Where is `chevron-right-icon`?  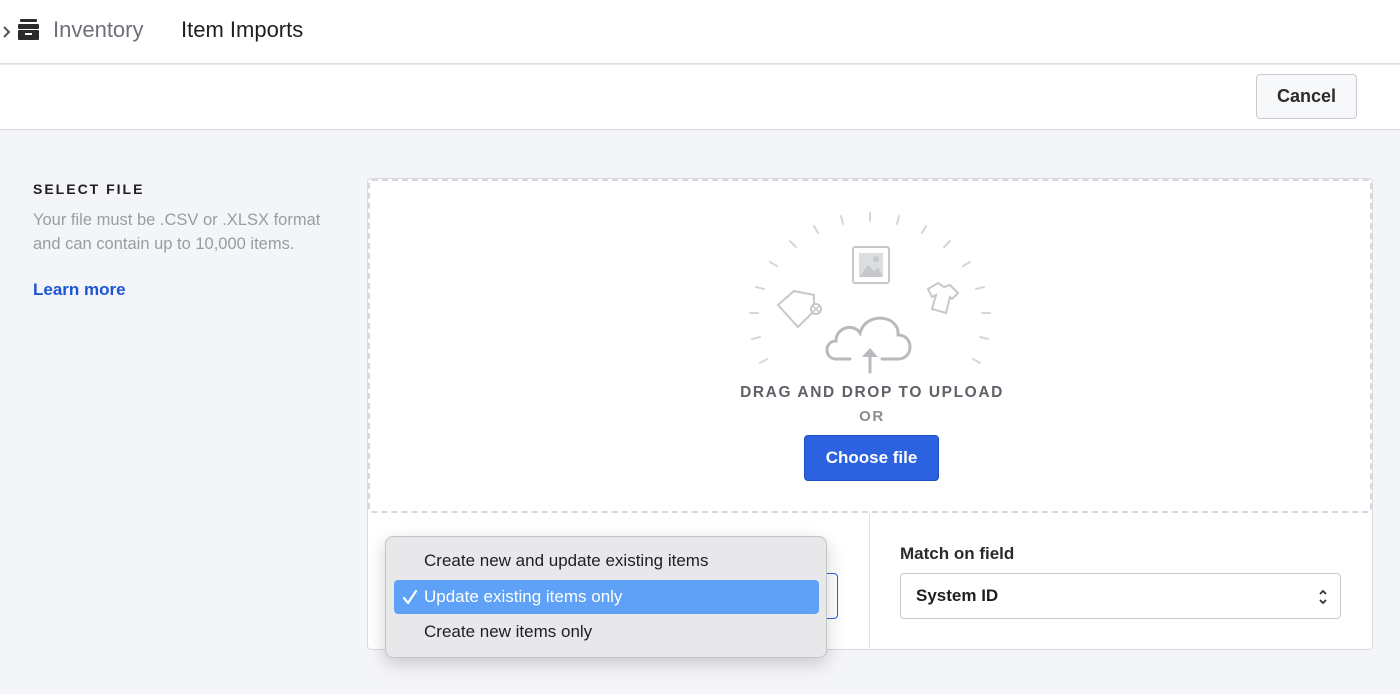
chevron-right-icon is located at coordinates (7, 31).